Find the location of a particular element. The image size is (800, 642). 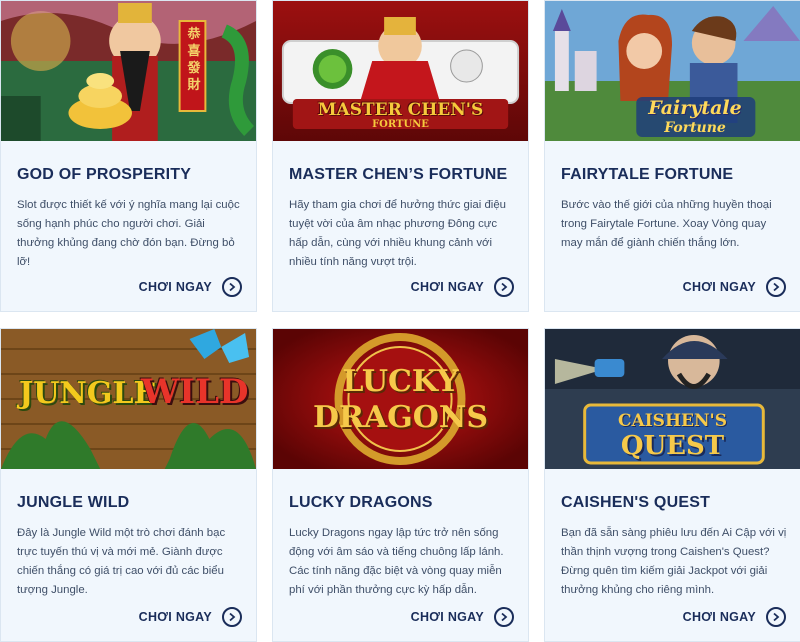

game-thumbnail: MASTER CHEN'S FORTUNE is located at coordinates (400, 71).